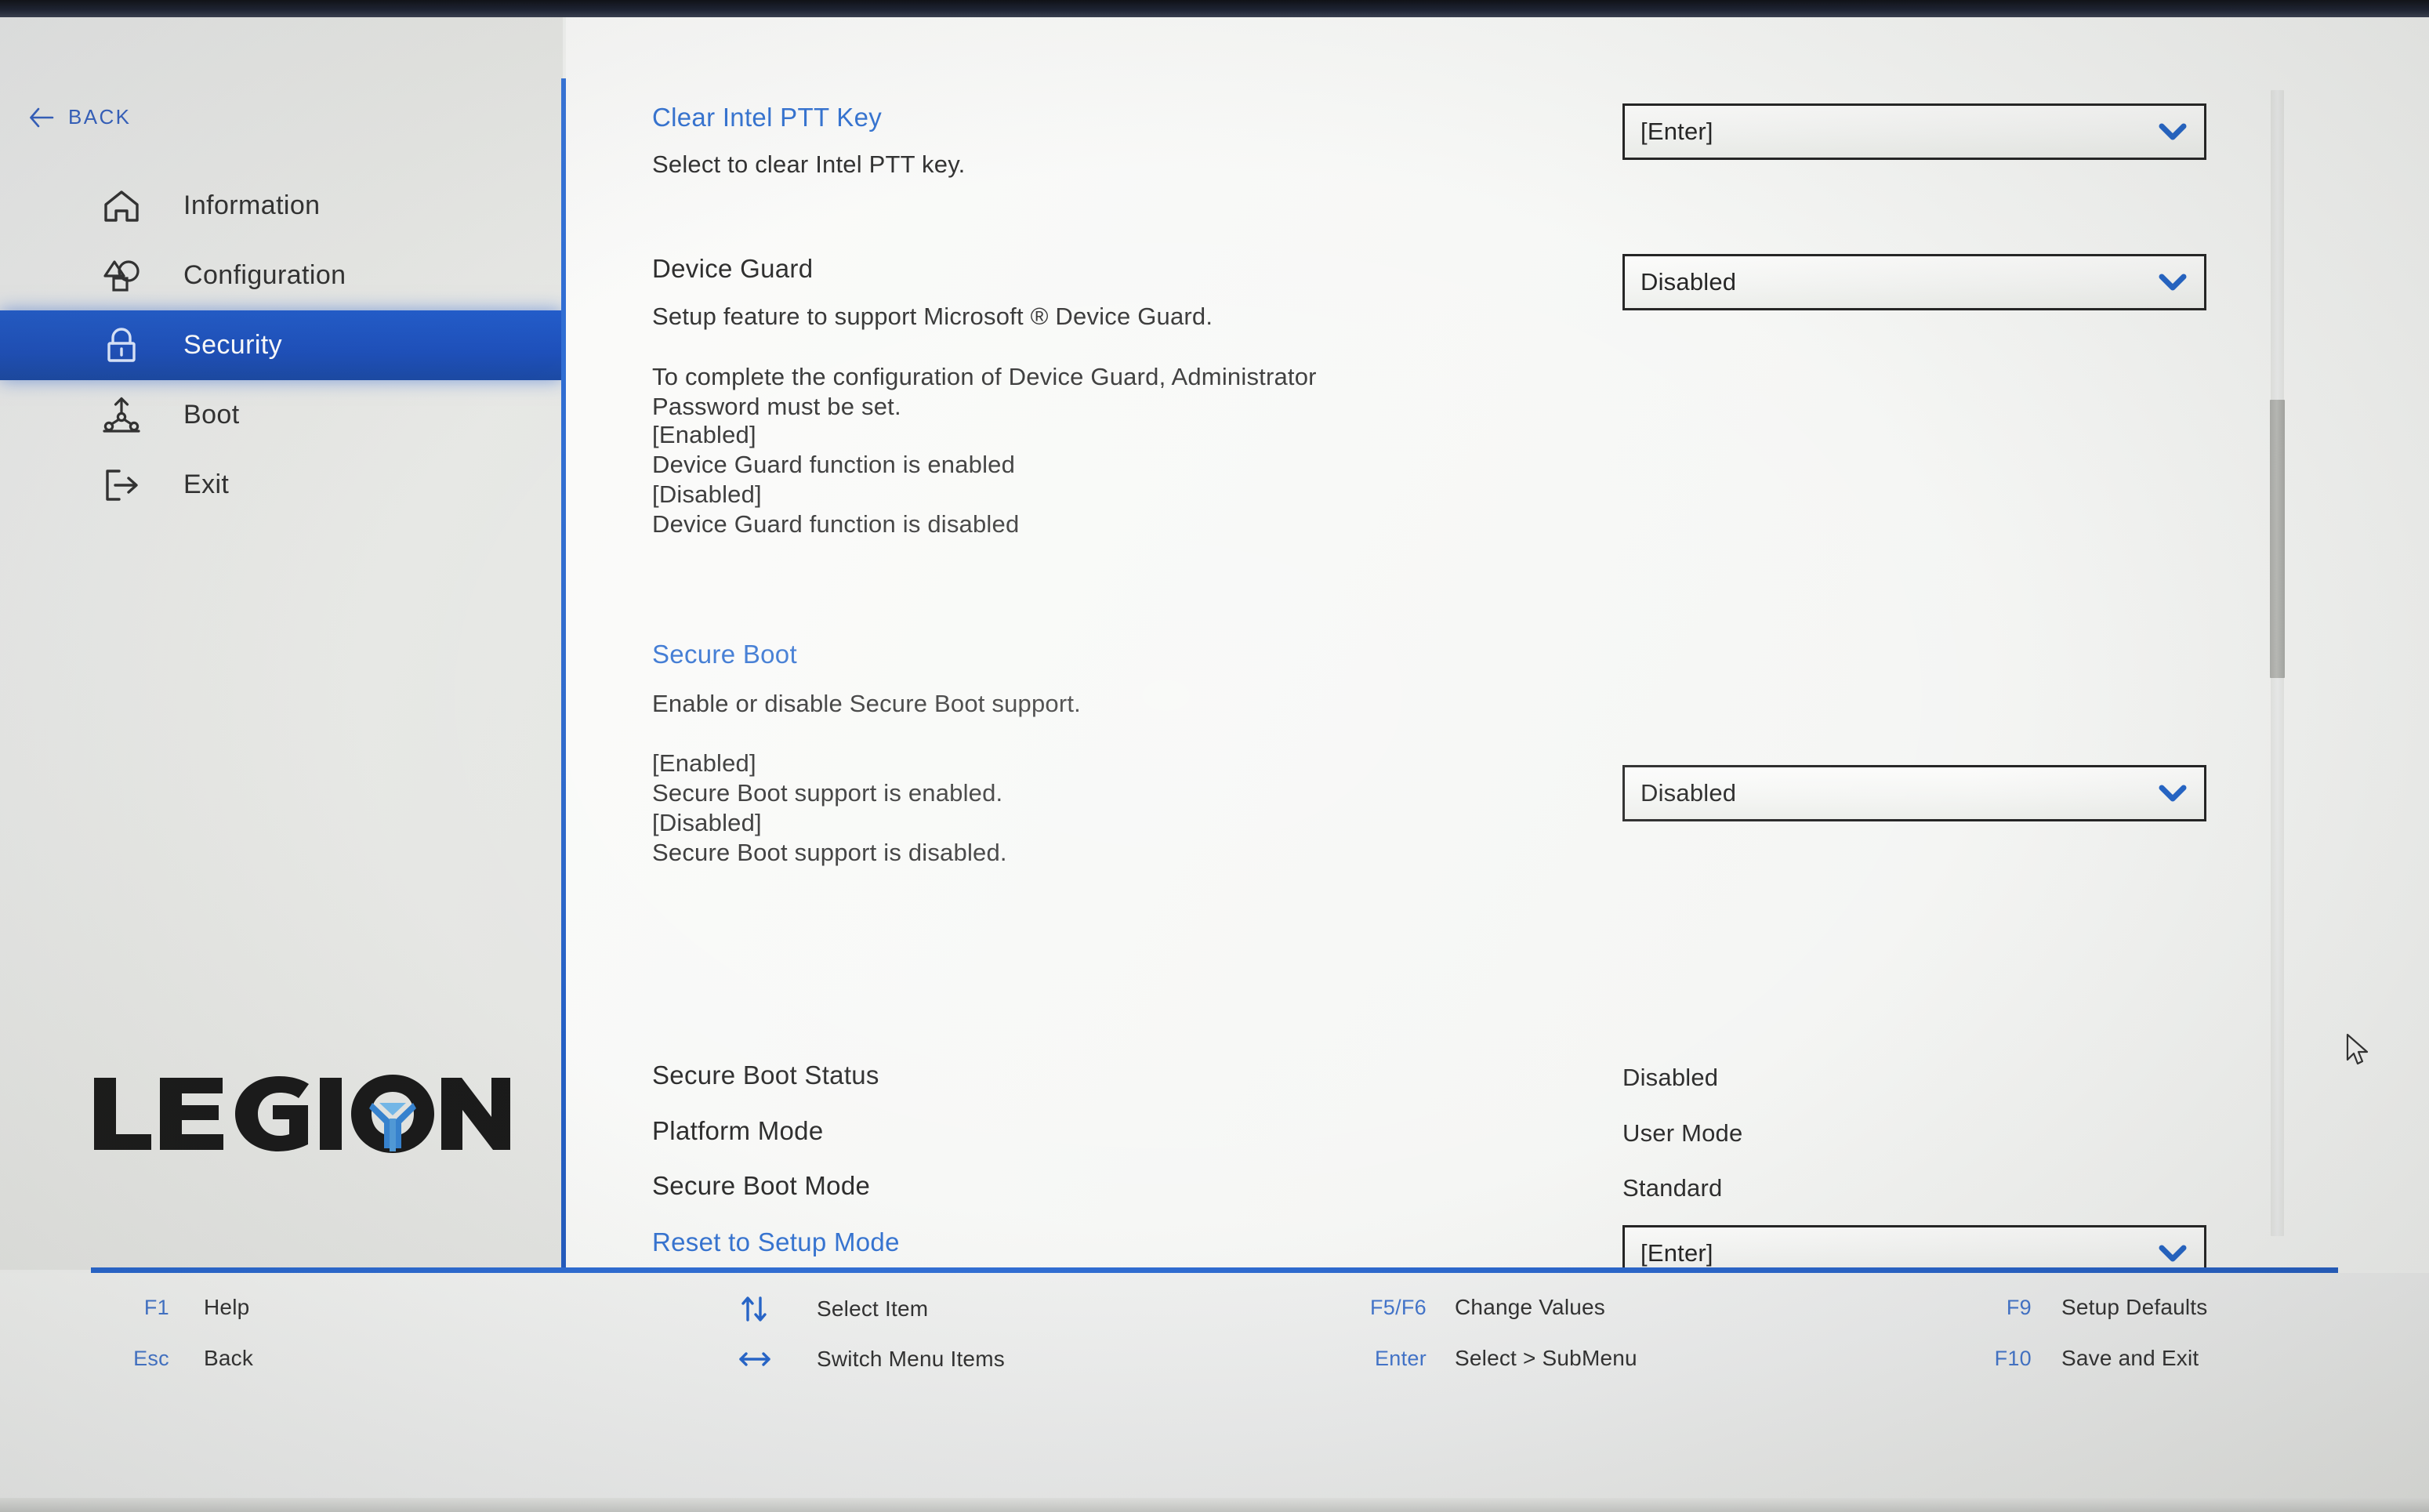 This screenshot has width=2429, height=1512. What do you see at coordinates (2013, 1358) in the screenshot?
I see `hint-key: F10` at bounding box center [2013, 1358].